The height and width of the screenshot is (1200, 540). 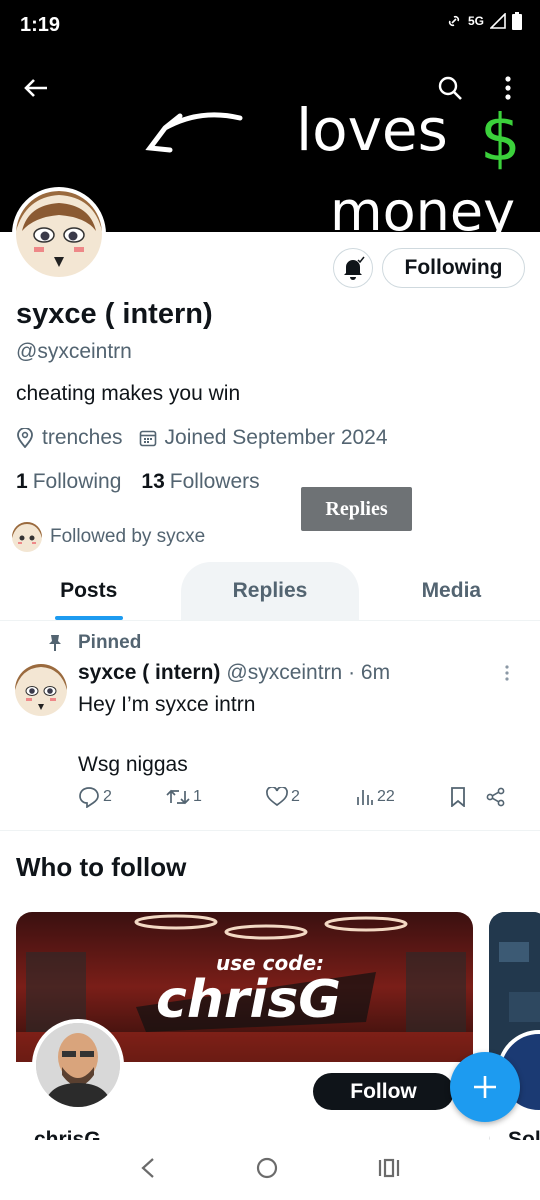 I want to click on repost-icon, so click(x=178, y=797).